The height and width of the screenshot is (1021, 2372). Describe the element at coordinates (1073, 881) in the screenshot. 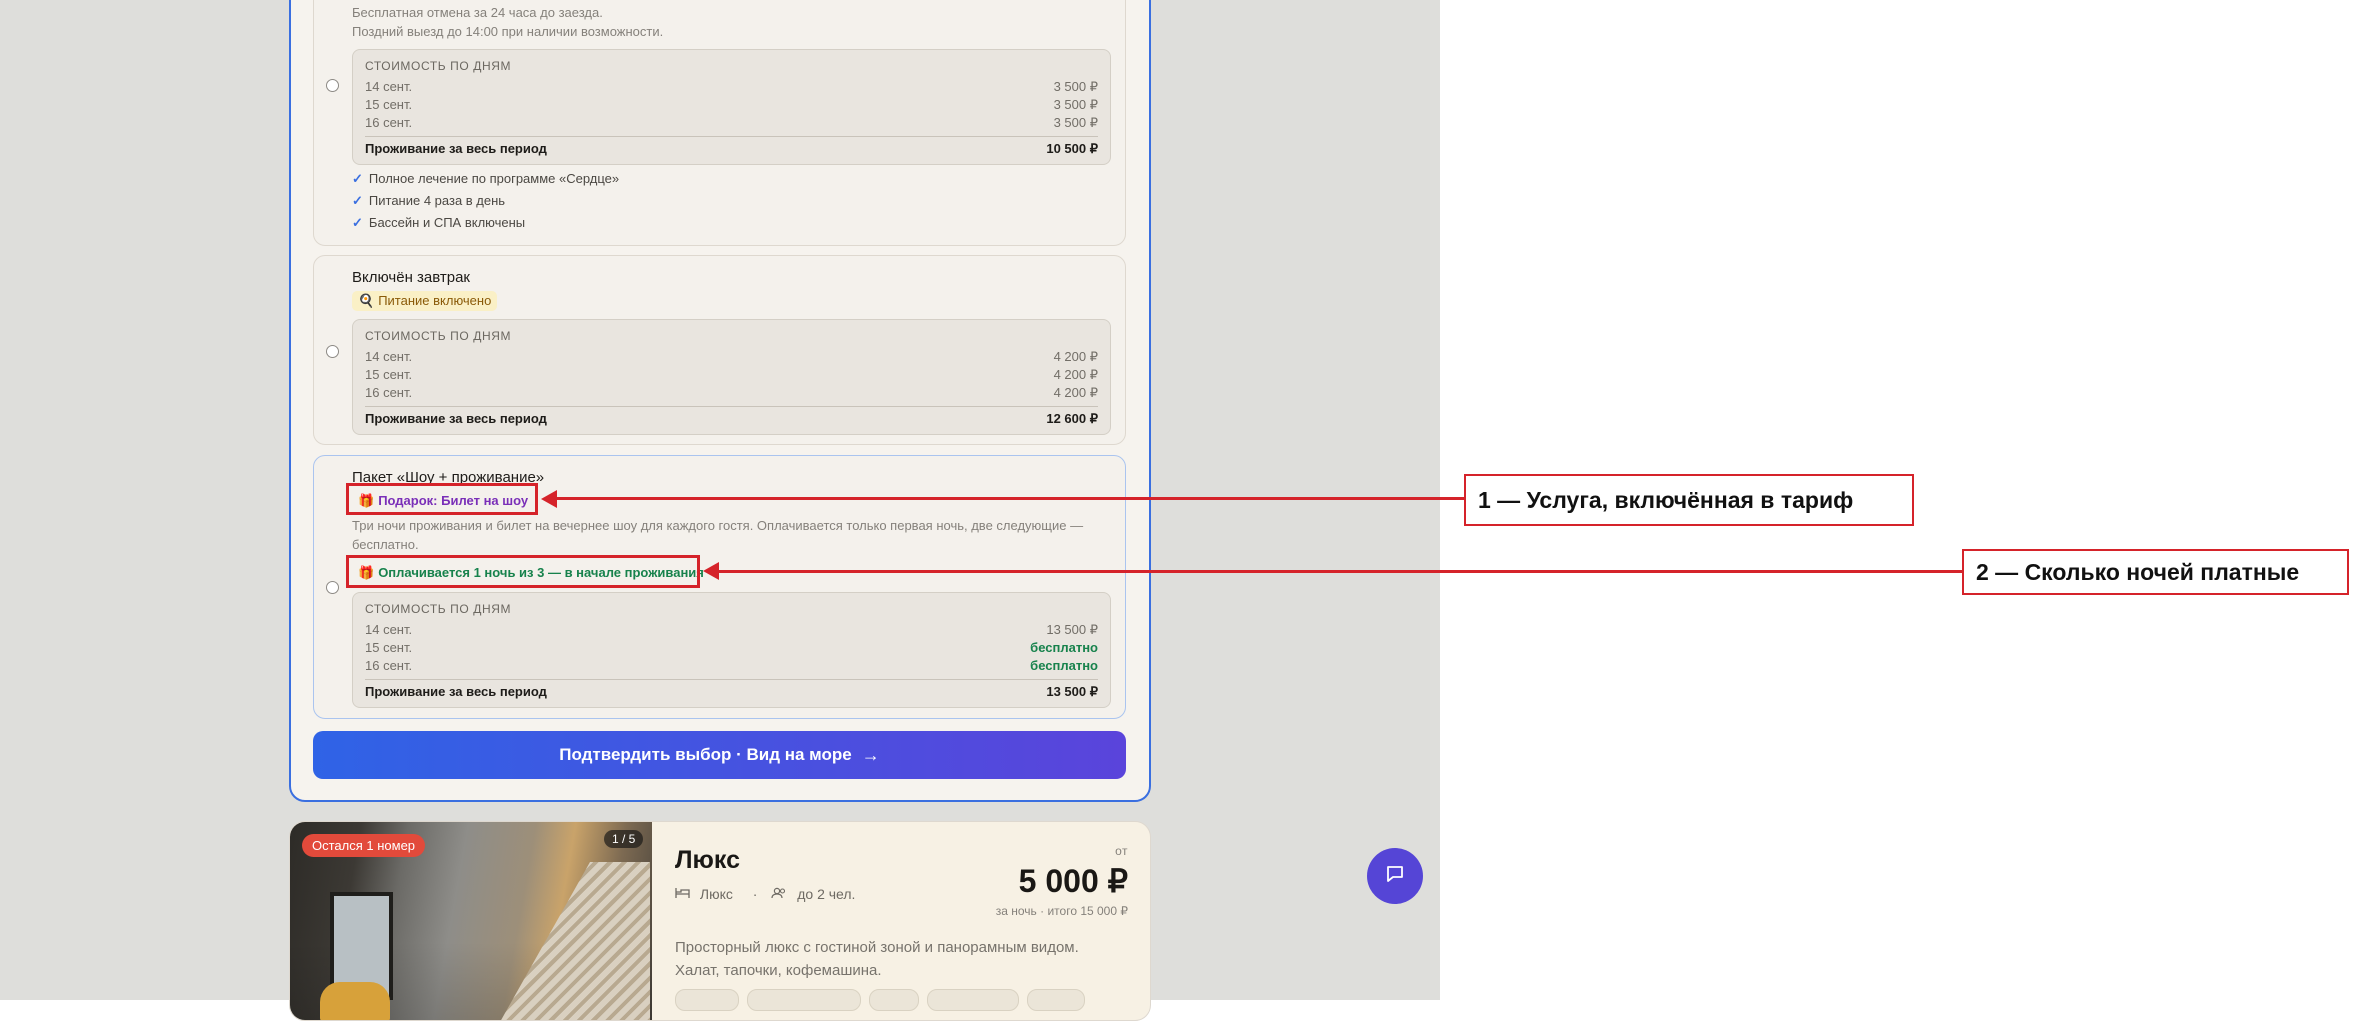

I see `room-price: 5 000 ₽` at that location.